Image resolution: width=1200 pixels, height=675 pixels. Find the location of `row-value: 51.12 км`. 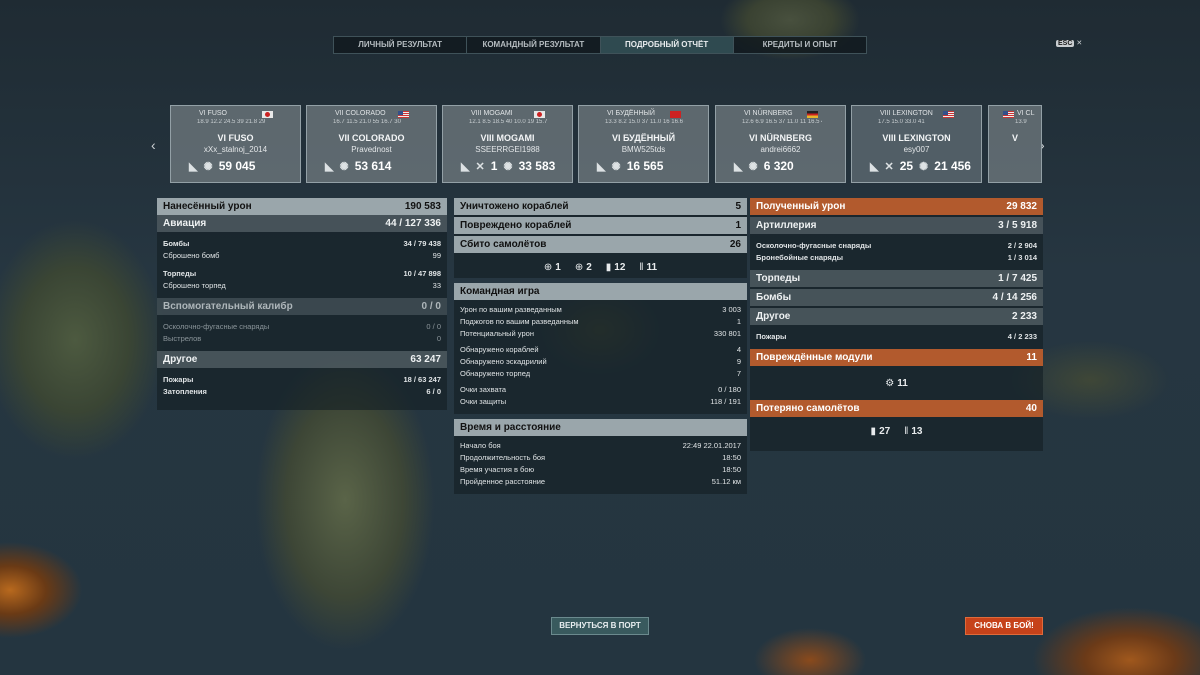

row-value: 51.12 км is located at coordinates (726, 481).